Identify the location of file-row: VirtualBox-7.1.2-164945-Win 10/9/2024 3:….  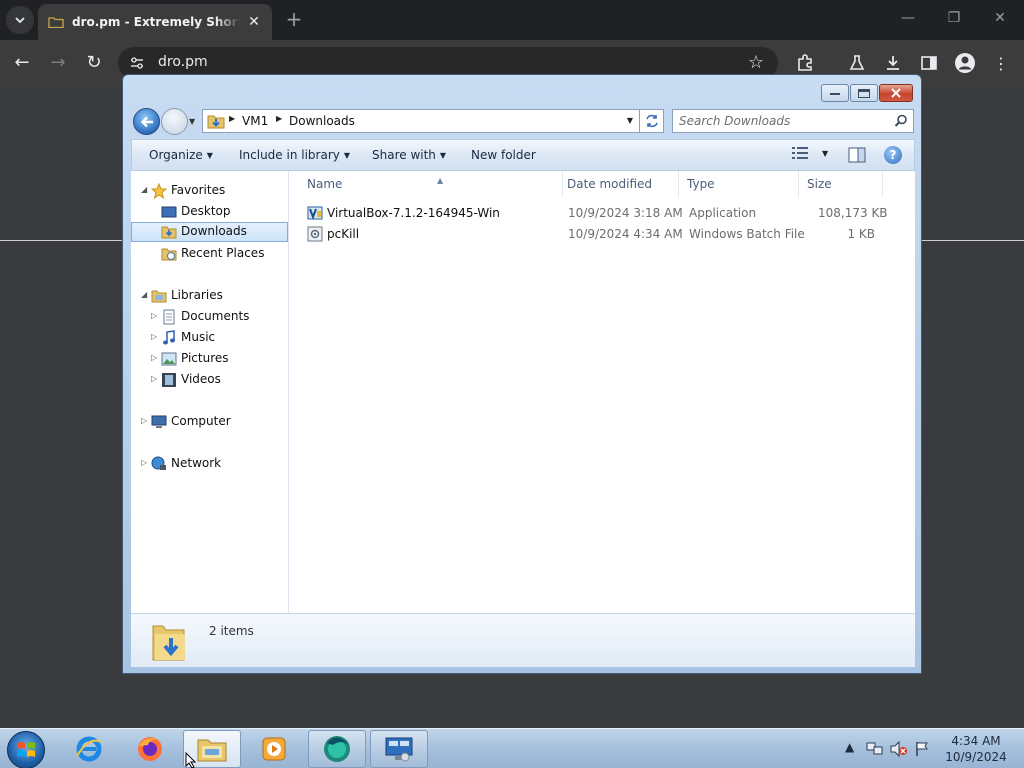
(602, 213).